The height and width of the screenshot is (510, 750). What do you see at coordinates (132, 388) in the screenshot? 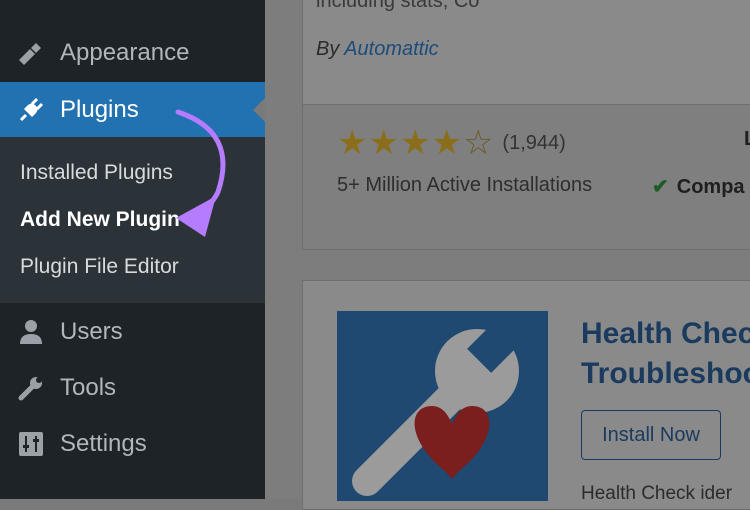
I see `sidebar-item-tools: Tools` at bounding box center [132, 388].